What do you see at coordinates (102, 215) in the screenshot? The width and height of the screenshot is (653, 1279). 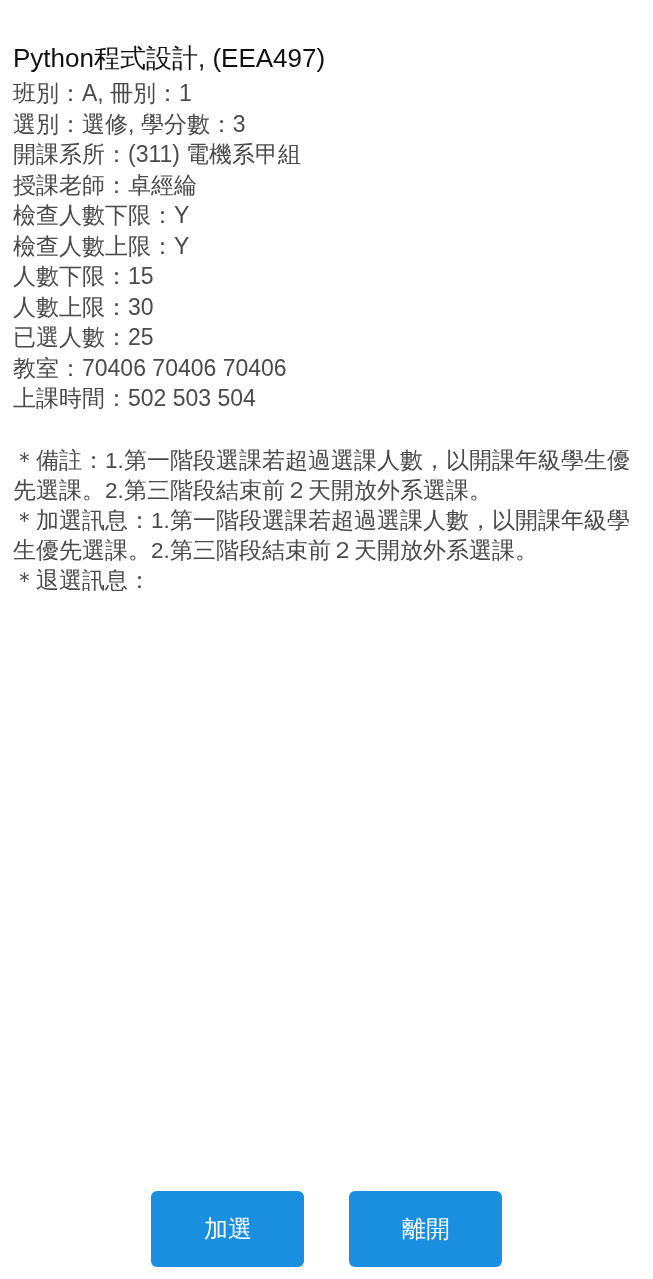 I see `course-detail: 檢查人數下限：Y` at bounding box center [102, 215].